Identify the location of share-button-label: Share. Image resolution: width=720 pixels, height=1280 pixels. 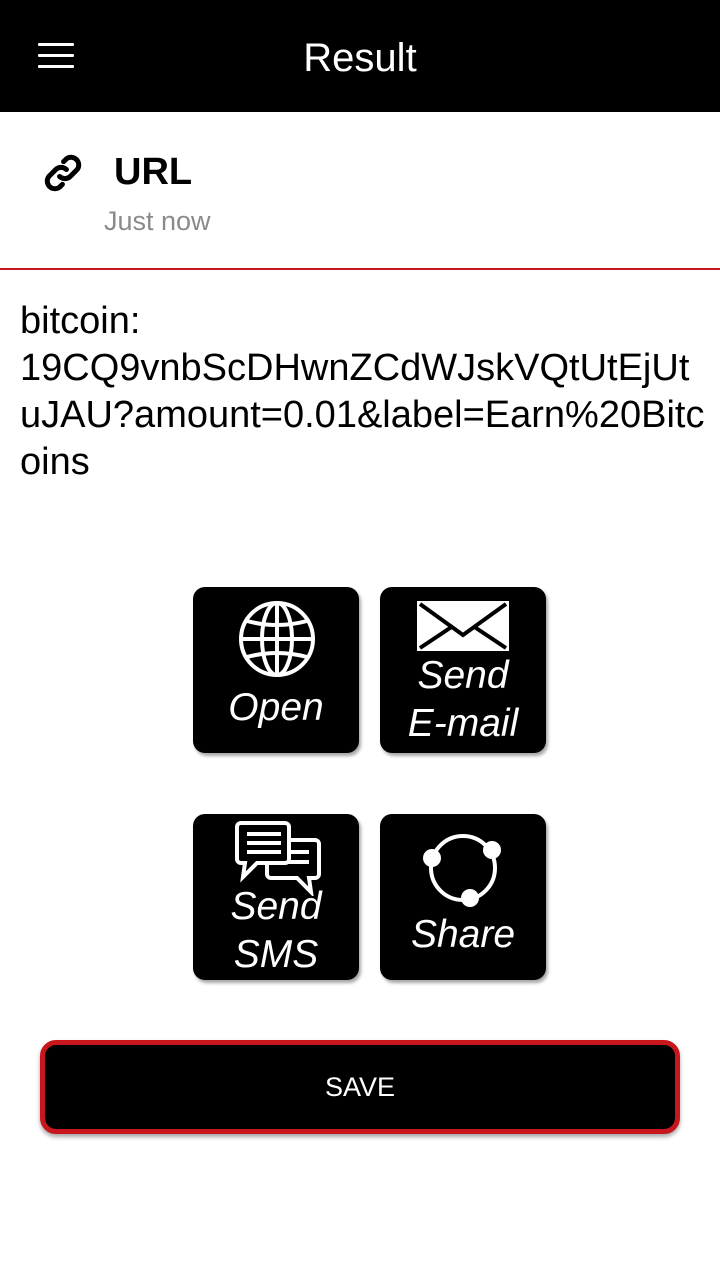
(463, 934).